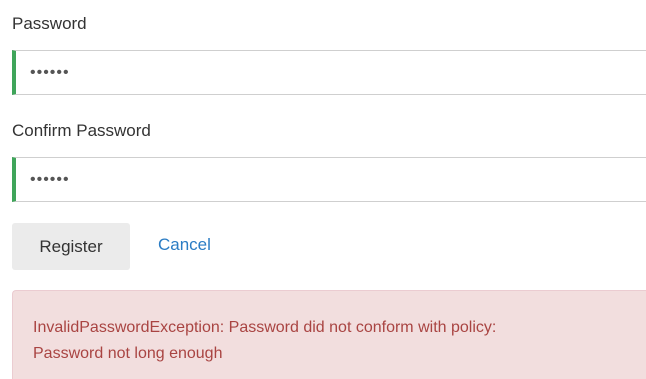  Describe the element at coordinates (81, 130) in the screenshot. I see `confirm-password-label: Confirm Password` at that location.